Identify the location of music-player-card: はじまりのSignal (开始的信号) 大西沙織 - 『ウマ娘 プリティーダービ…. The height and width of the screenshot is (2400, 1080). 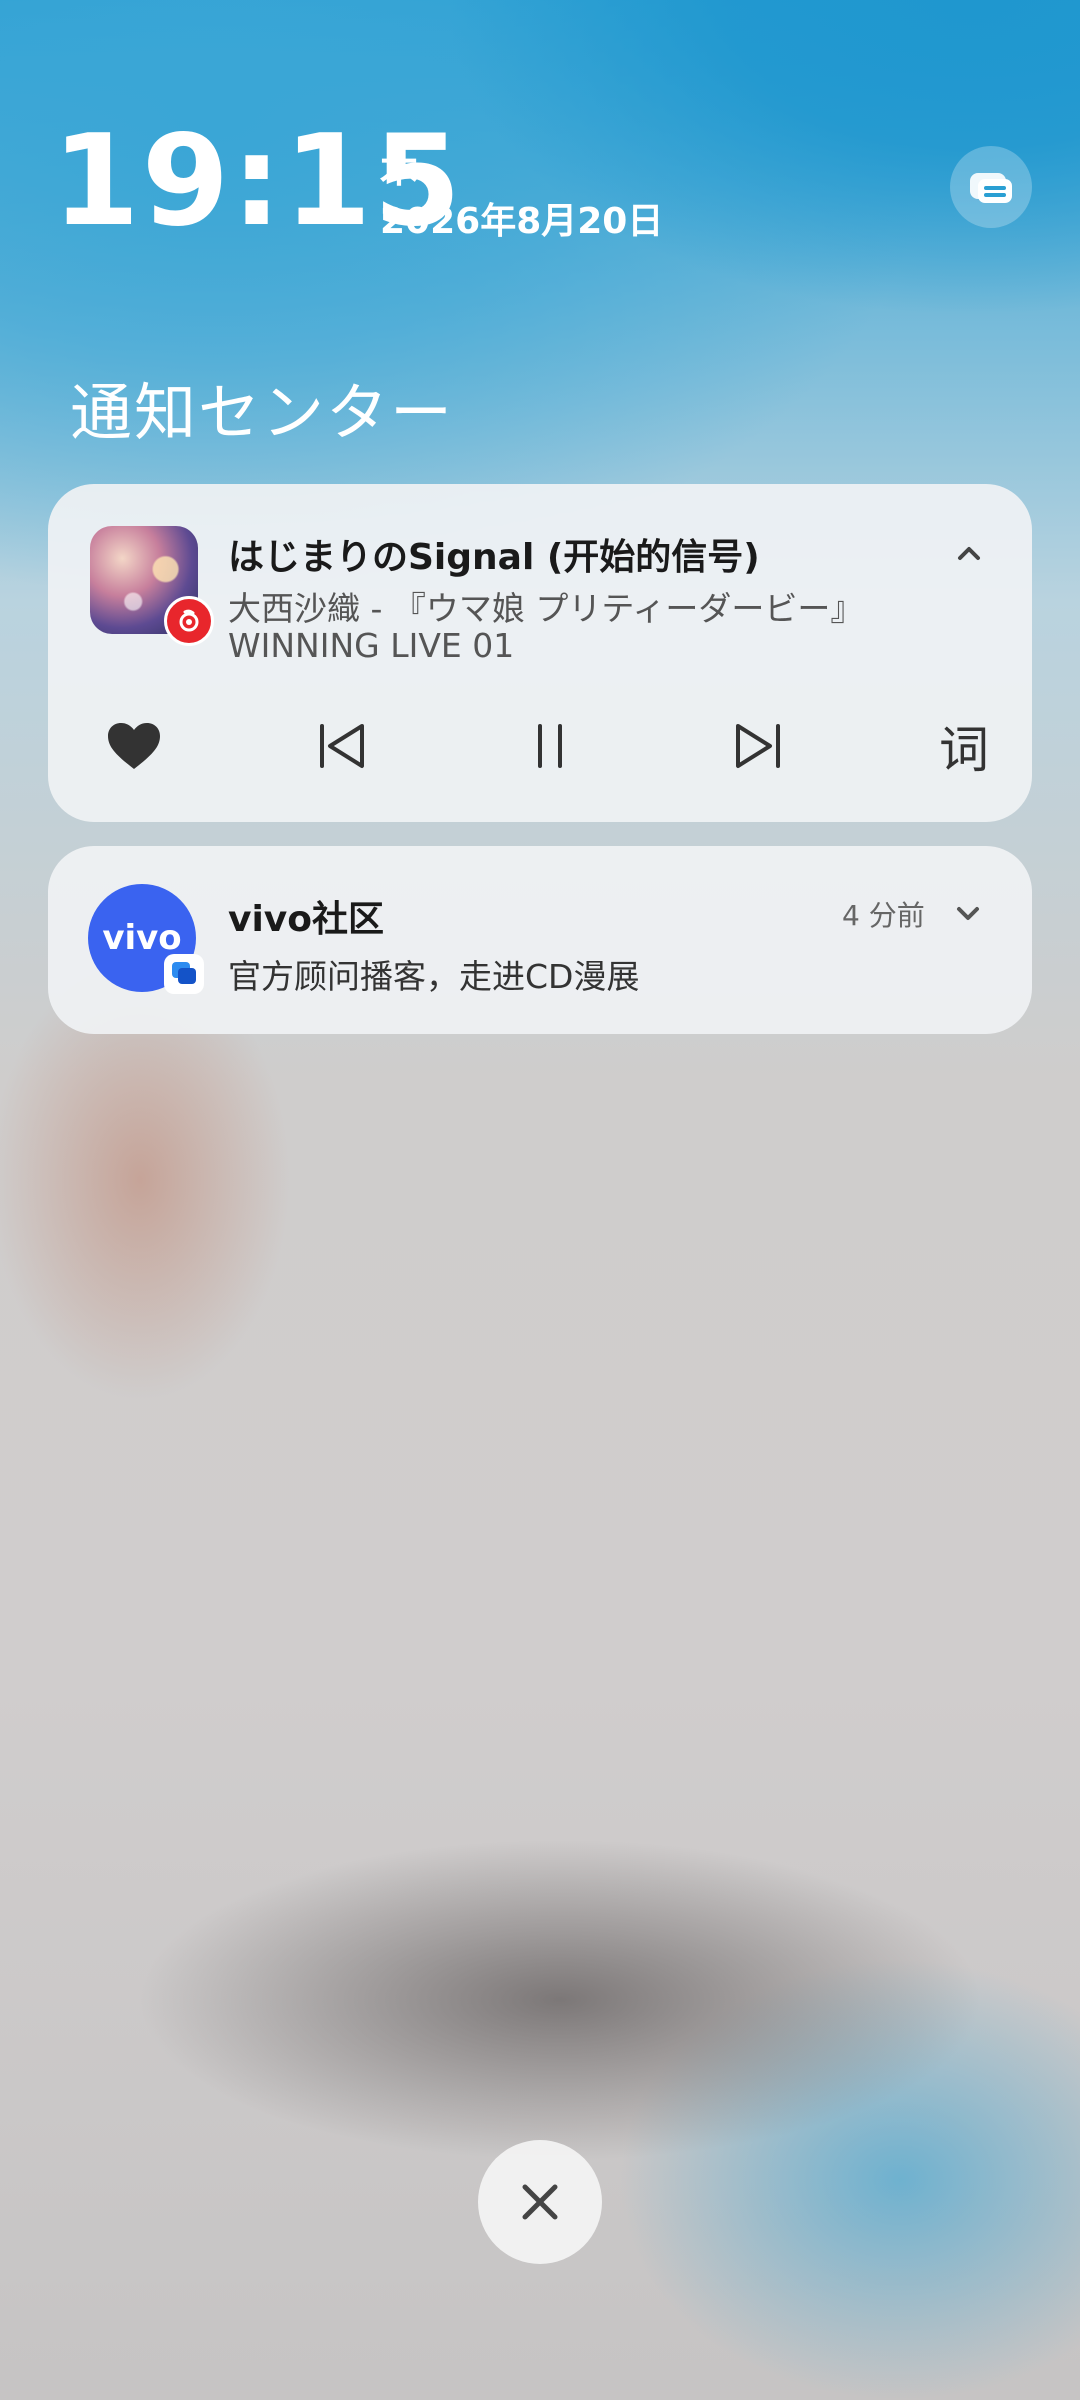
(540, 653).